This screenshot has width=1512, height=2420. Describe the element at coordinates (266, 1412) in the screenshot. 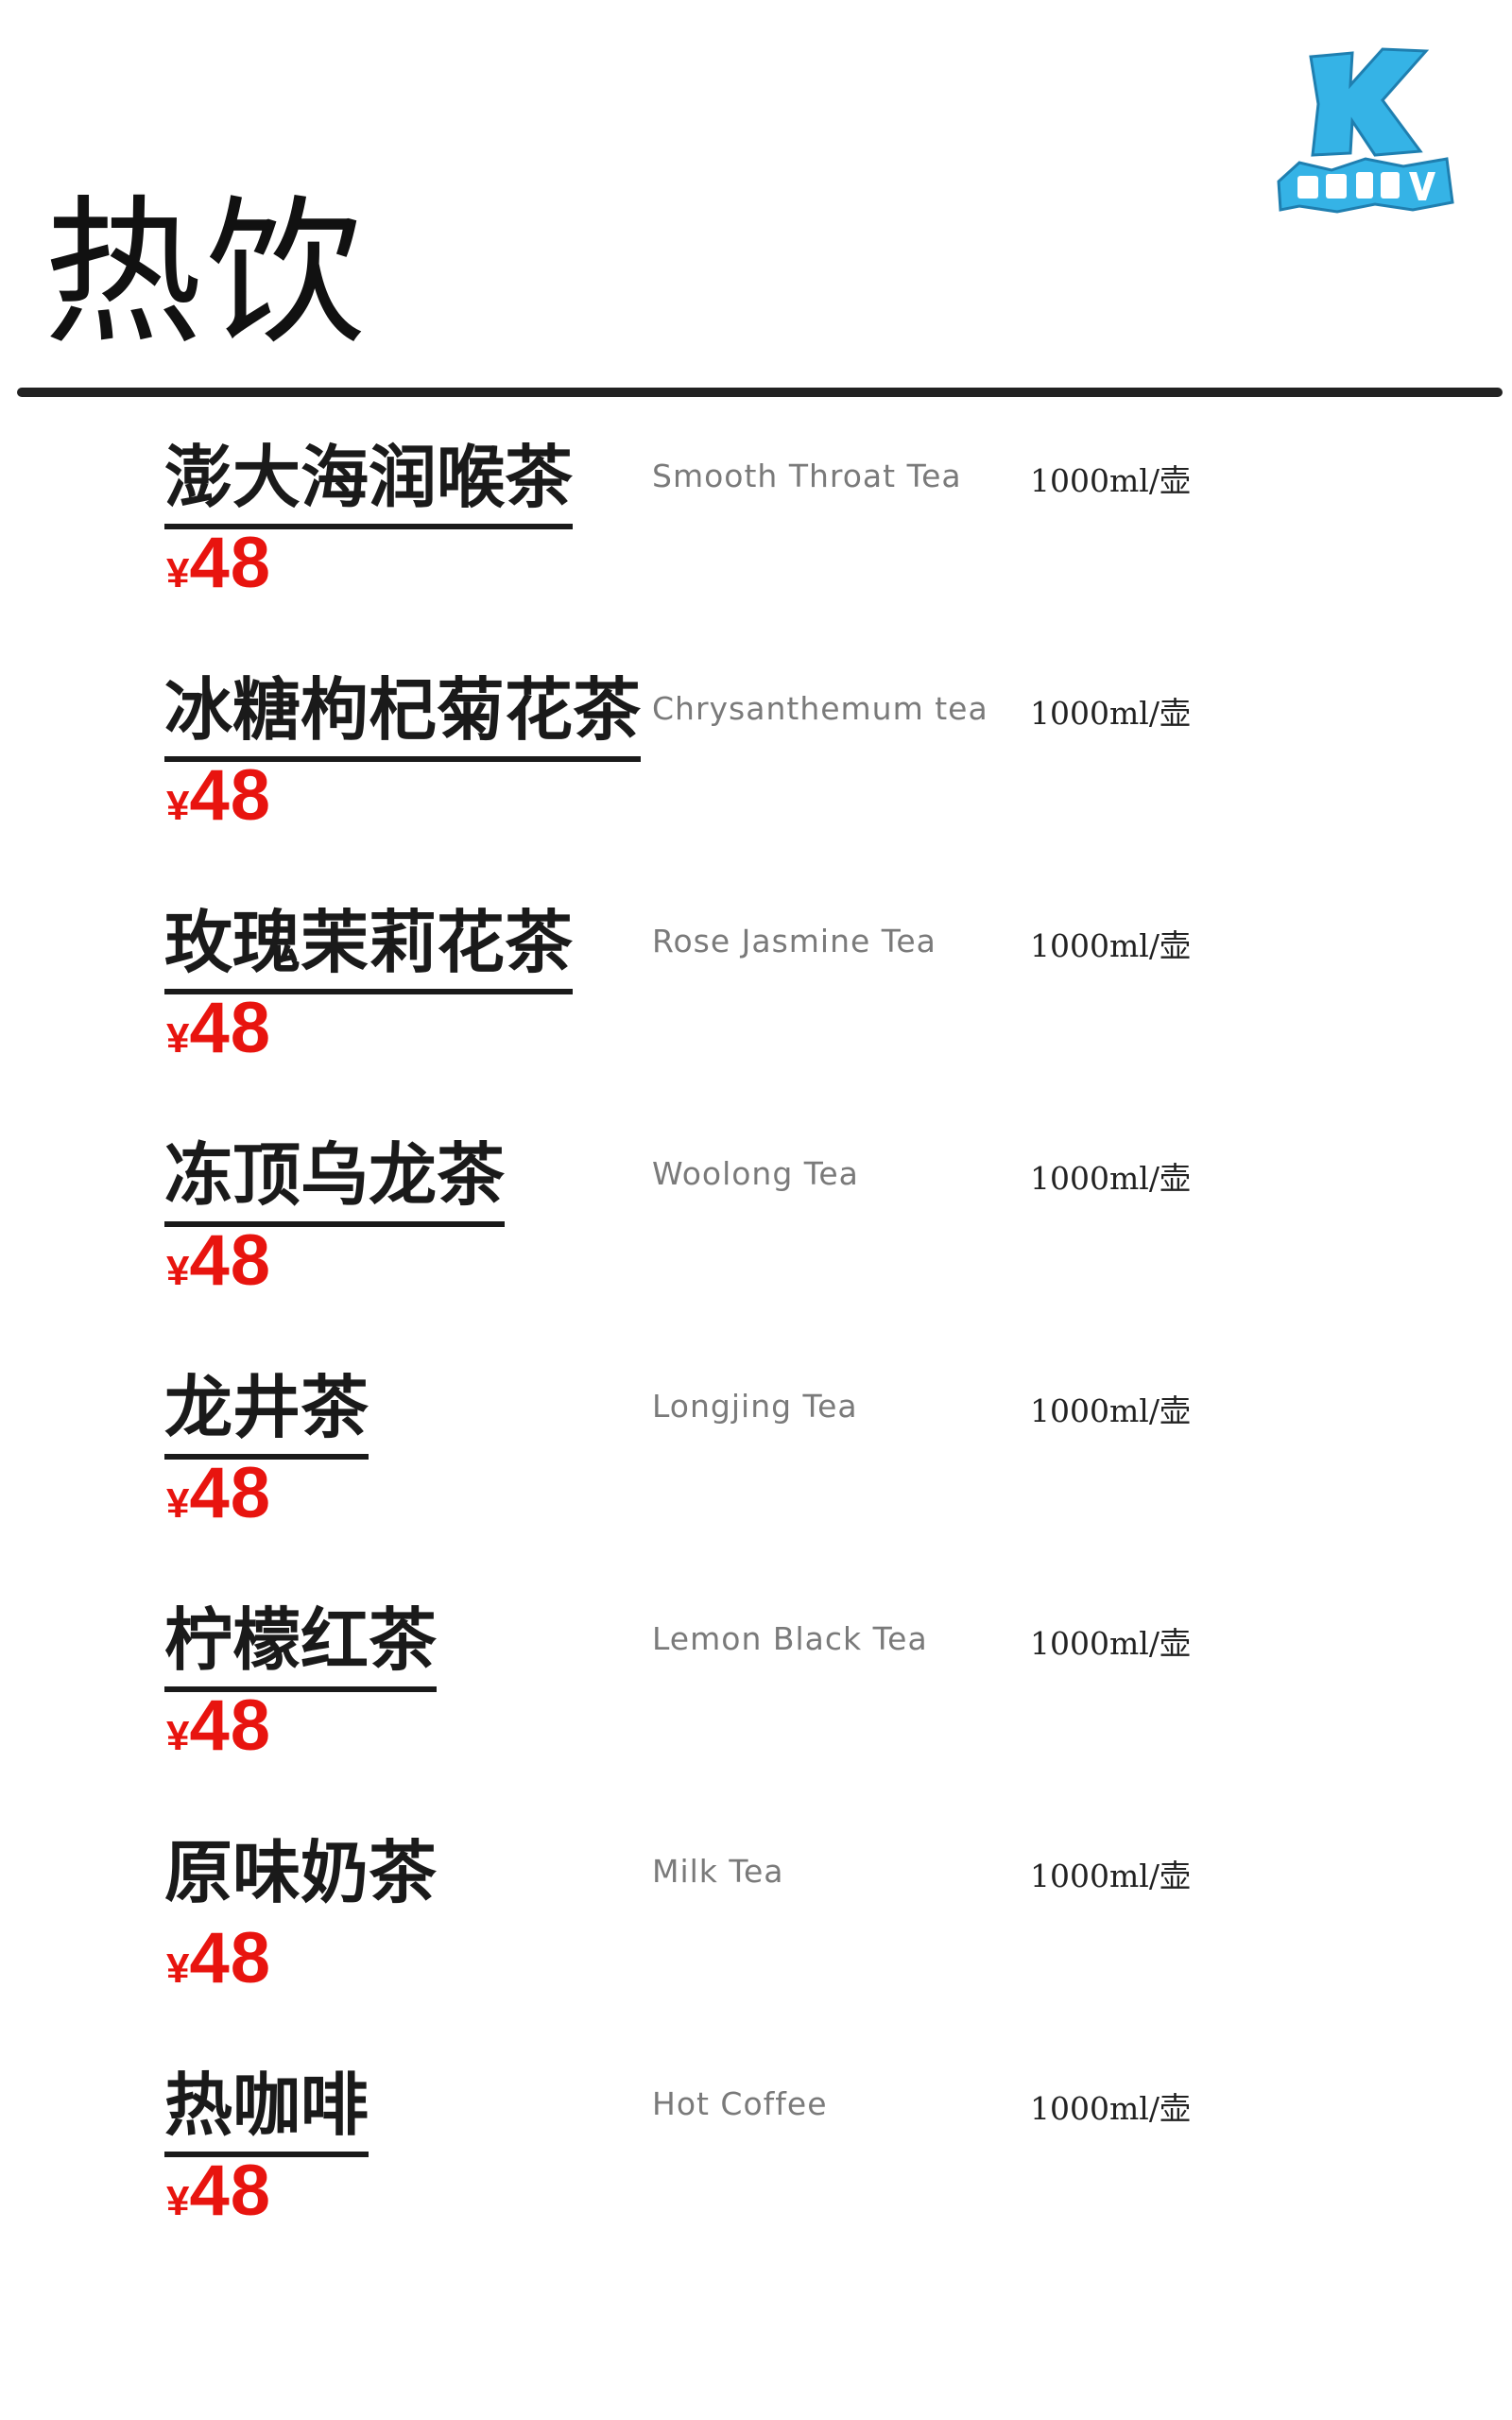

I see `item-name: 龙井茶` at that location.